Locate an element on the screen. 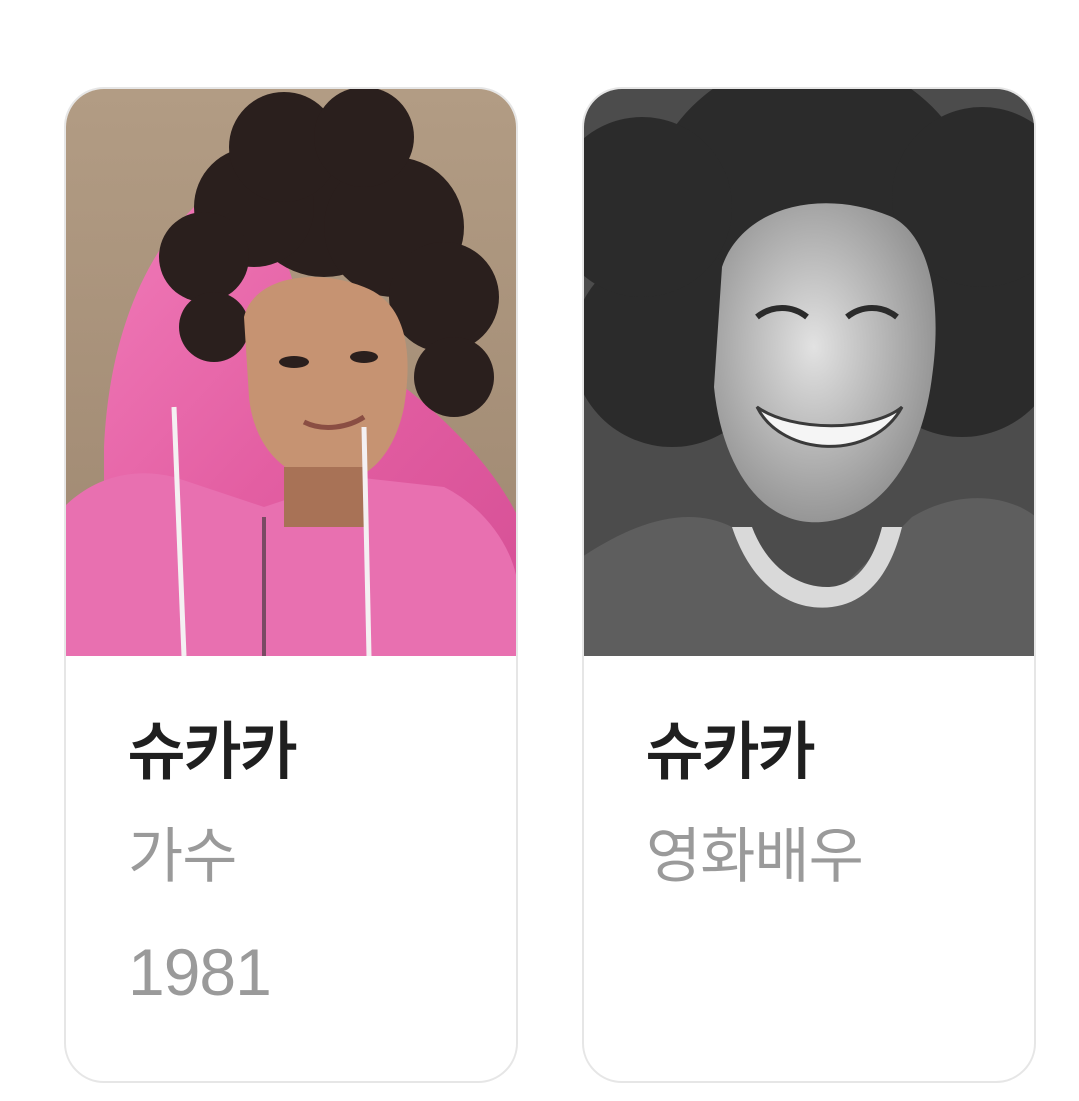 This screenshot has height=1101, width=1079. person-year: 1981 is located at coordinates (200, 972).